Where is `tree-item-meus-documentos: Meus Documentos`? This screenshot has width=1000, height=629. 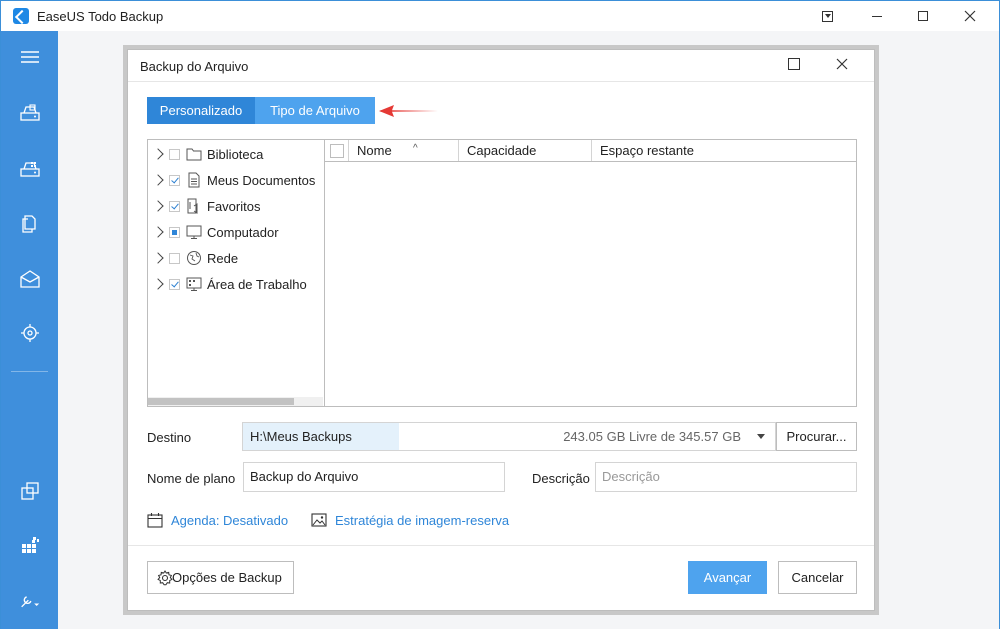 tree-item-meus-documentos: Meus Documentos is located at coordinates (235, 180).